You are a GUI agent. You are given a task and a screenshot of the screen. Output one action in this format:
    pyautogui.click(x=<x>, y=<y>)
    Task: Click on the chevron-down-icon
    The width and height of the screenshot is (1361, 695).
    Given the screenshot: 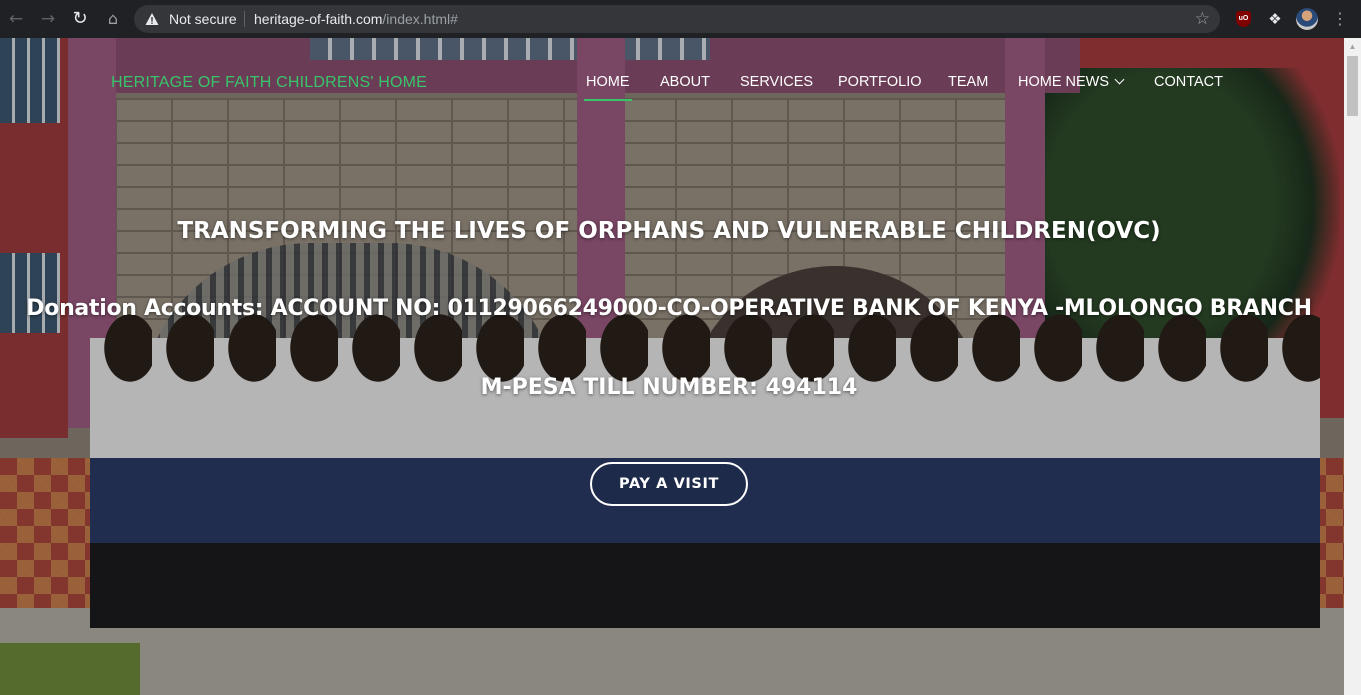 What is the action you would take?
    pyautogui.click(x=1119, y=79)
    